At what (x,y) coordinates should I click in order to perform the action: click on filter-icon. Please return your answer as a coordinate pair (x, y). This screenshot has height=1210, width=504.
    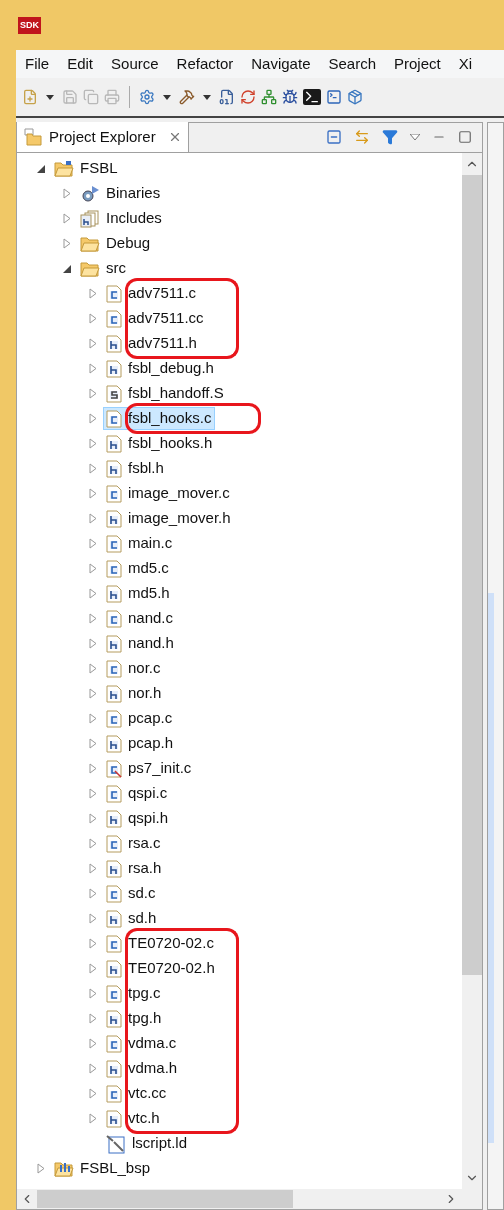
    Looking at the image, I should click on (390, 137).